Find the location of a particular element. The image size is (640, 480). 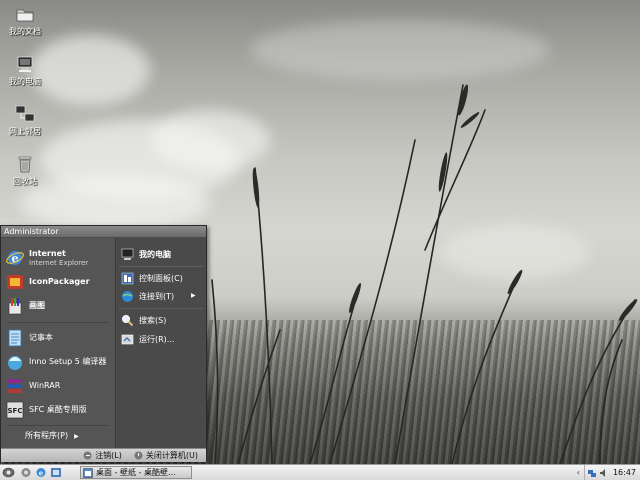

start-menu-item-inno-setup: Inno Setup 5 编译器 is located at coordinates (59, 362).